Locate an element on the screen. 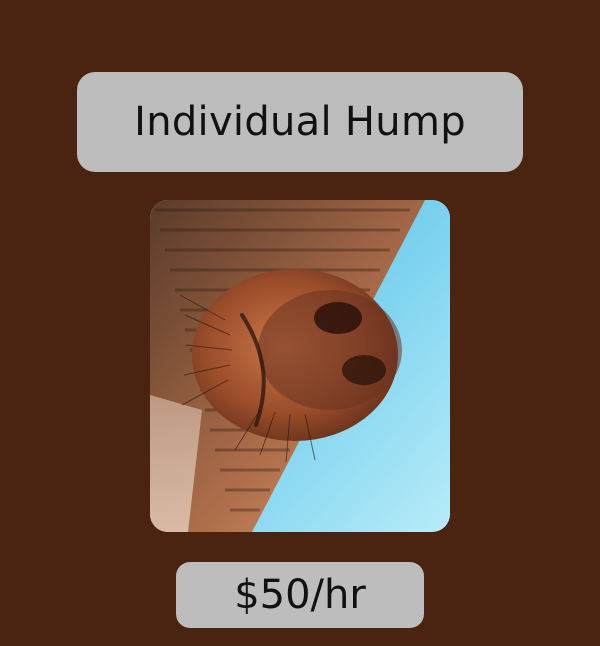 Image resolution: width=600 pixels, height=646 pixels. service-title: Individual Hump is located at coordinates (300, 122).